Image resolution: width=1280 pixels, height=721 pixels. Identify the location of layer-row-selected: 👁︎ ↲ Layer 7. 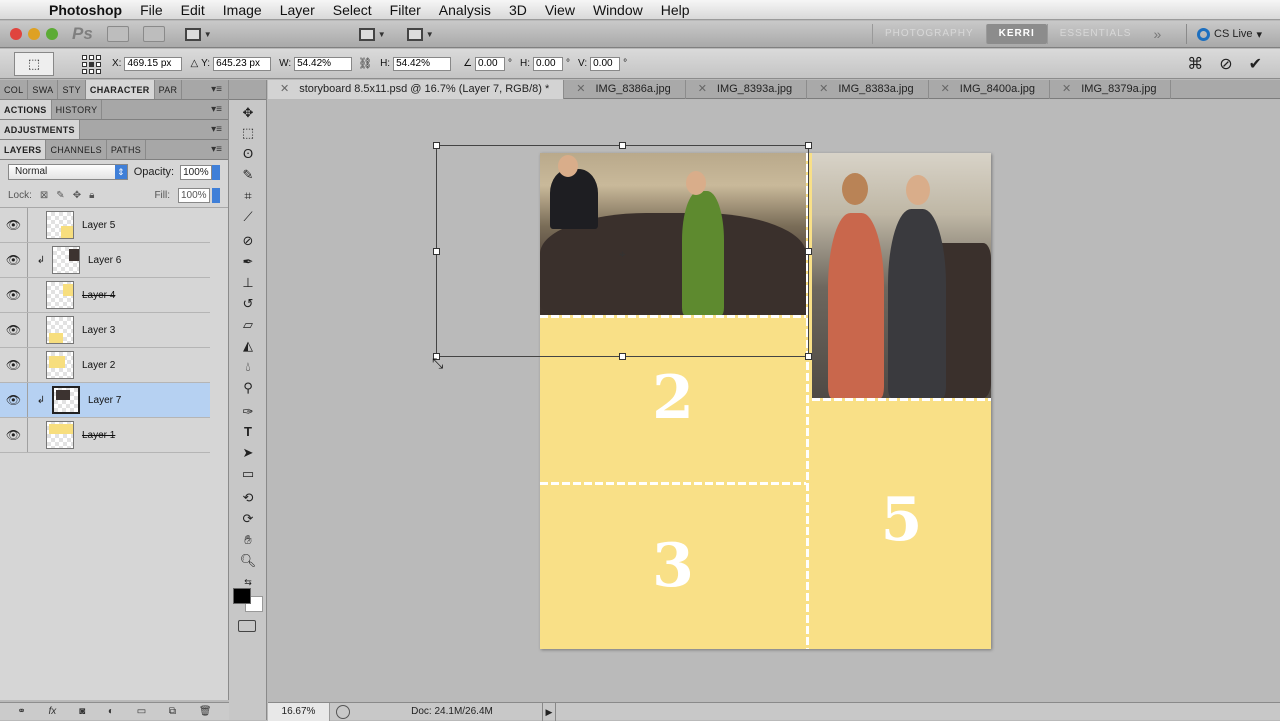
(105, 400).